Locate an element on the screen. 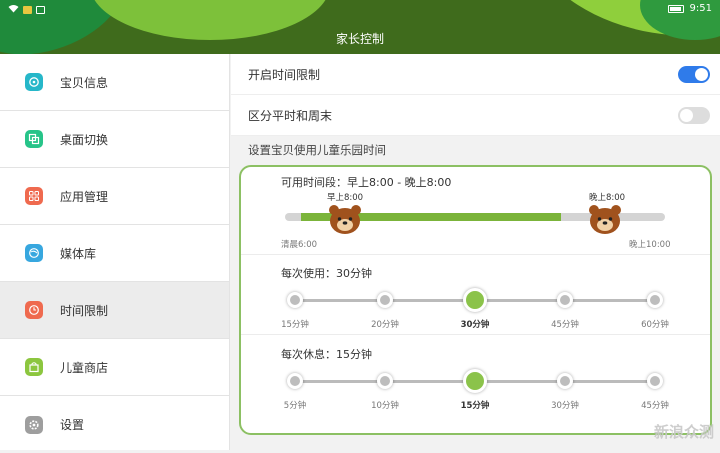 Image resolution: width=720 pixels, height=453 pixels. app-header: 9:51 家长控制 is located at coordinates (360, 27).